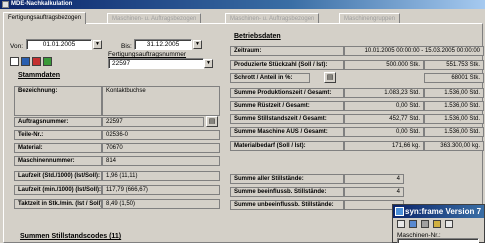 The width and height of the screenshot is (485, 243). I want to click on operating-value-ruestzeit: 0,00 Std., so click(384, 106).